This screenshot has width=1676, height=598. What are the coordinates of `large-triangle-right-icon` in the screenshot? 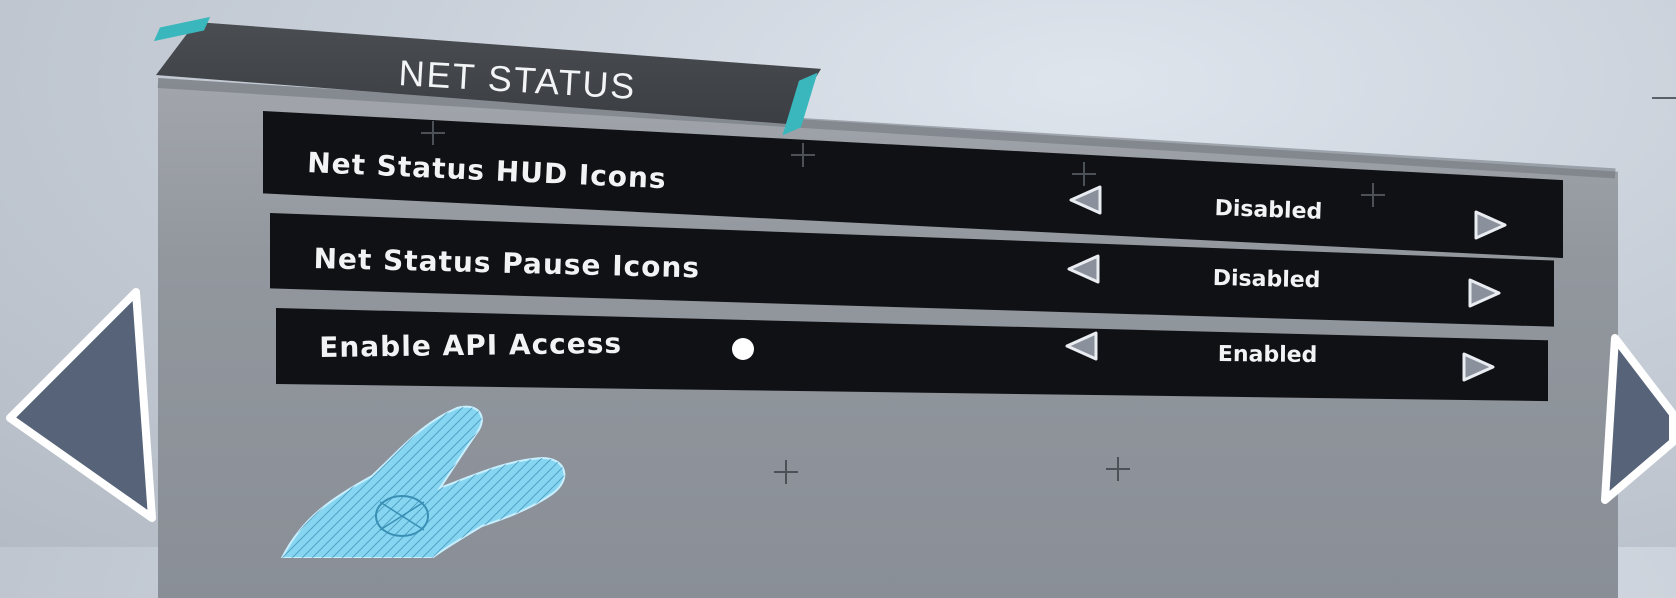 It's located at (1638, 419).